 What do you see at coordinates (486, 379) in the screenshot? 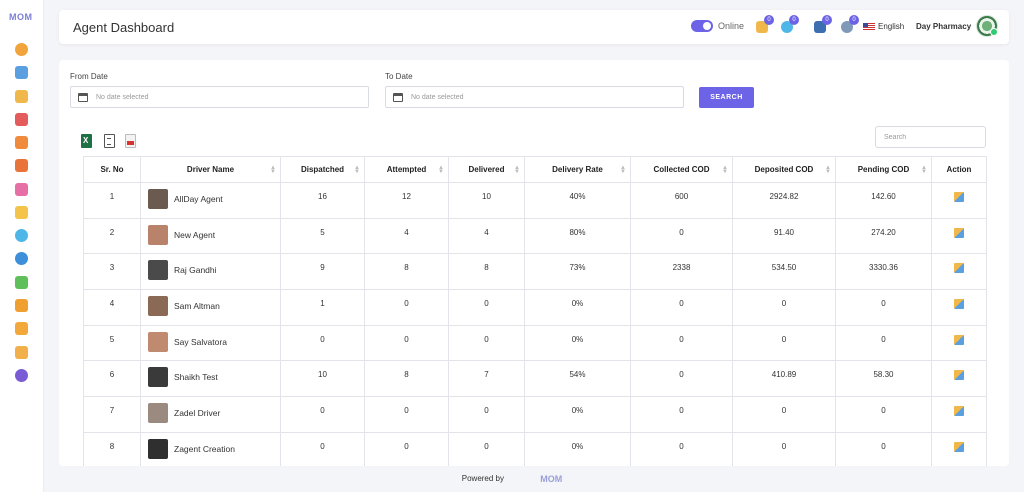
I see `delivered-cell: 7` at bounding box center [486, 379].